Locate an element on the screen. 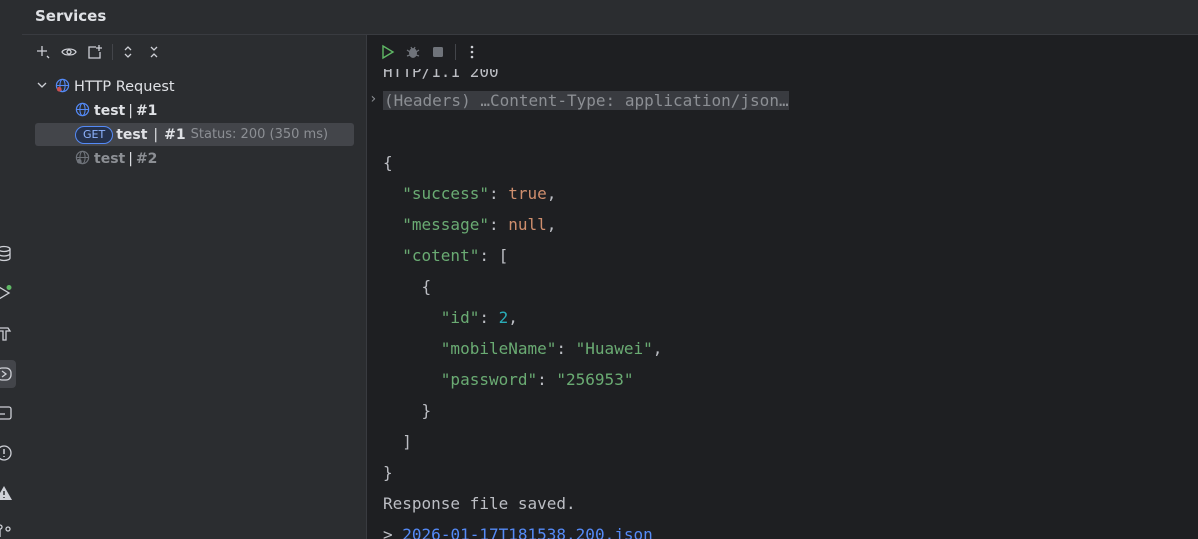 The width and height of the screenshot is (1198, 539). database-icon is located at coordinates (7, 254).